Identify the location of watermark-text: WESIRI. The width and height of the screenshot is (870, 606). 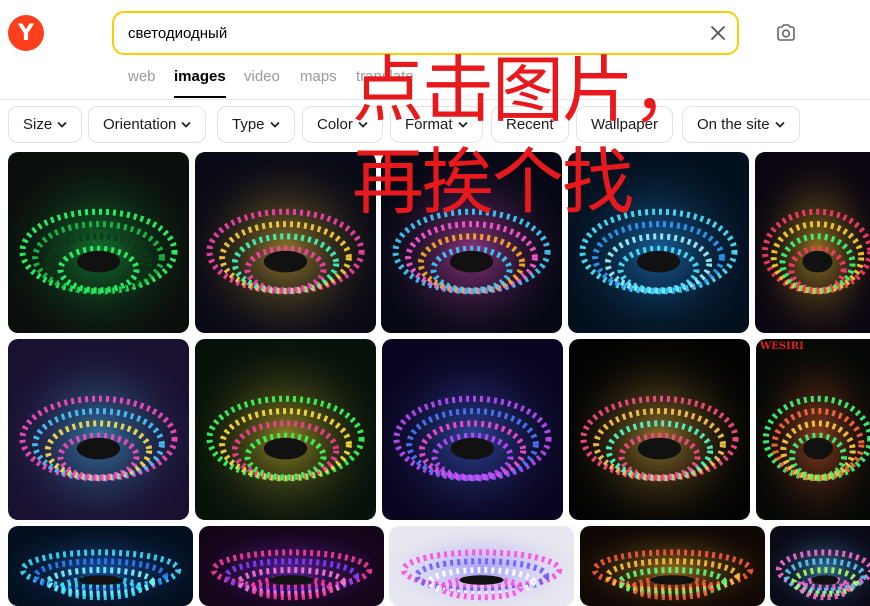
(782, 346).